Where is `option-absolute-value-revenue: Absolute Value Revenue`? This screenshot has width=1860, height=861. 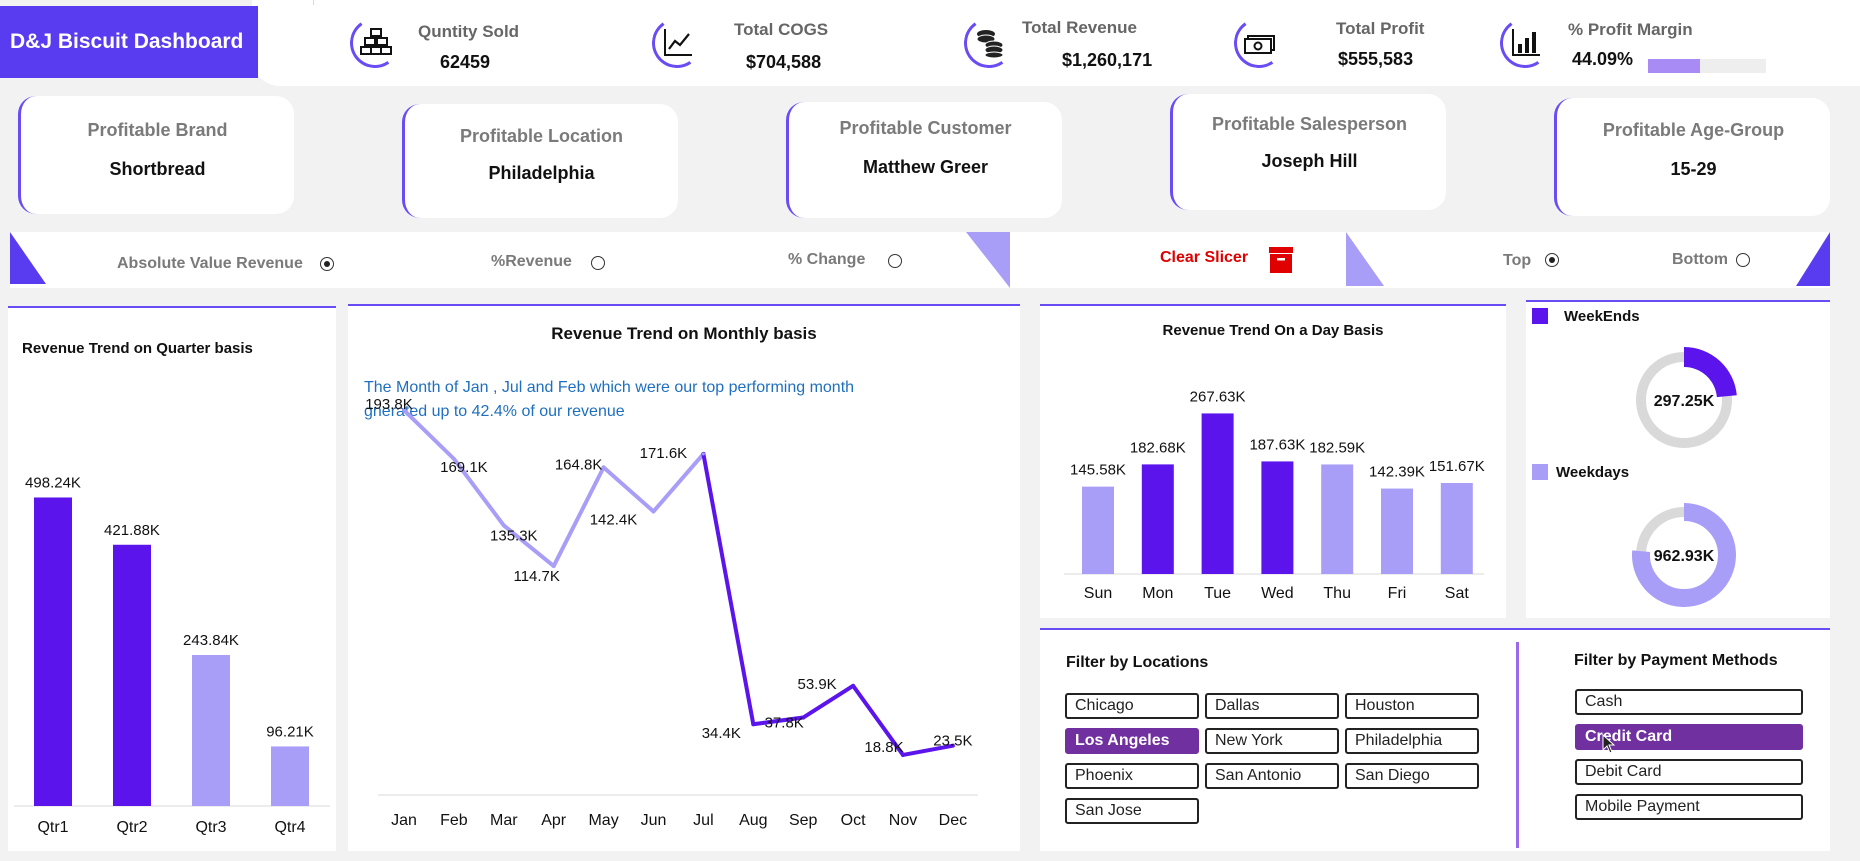
option-absolute-value-revenue: Absolute Value Revenue is located at coordinates (210, 264).